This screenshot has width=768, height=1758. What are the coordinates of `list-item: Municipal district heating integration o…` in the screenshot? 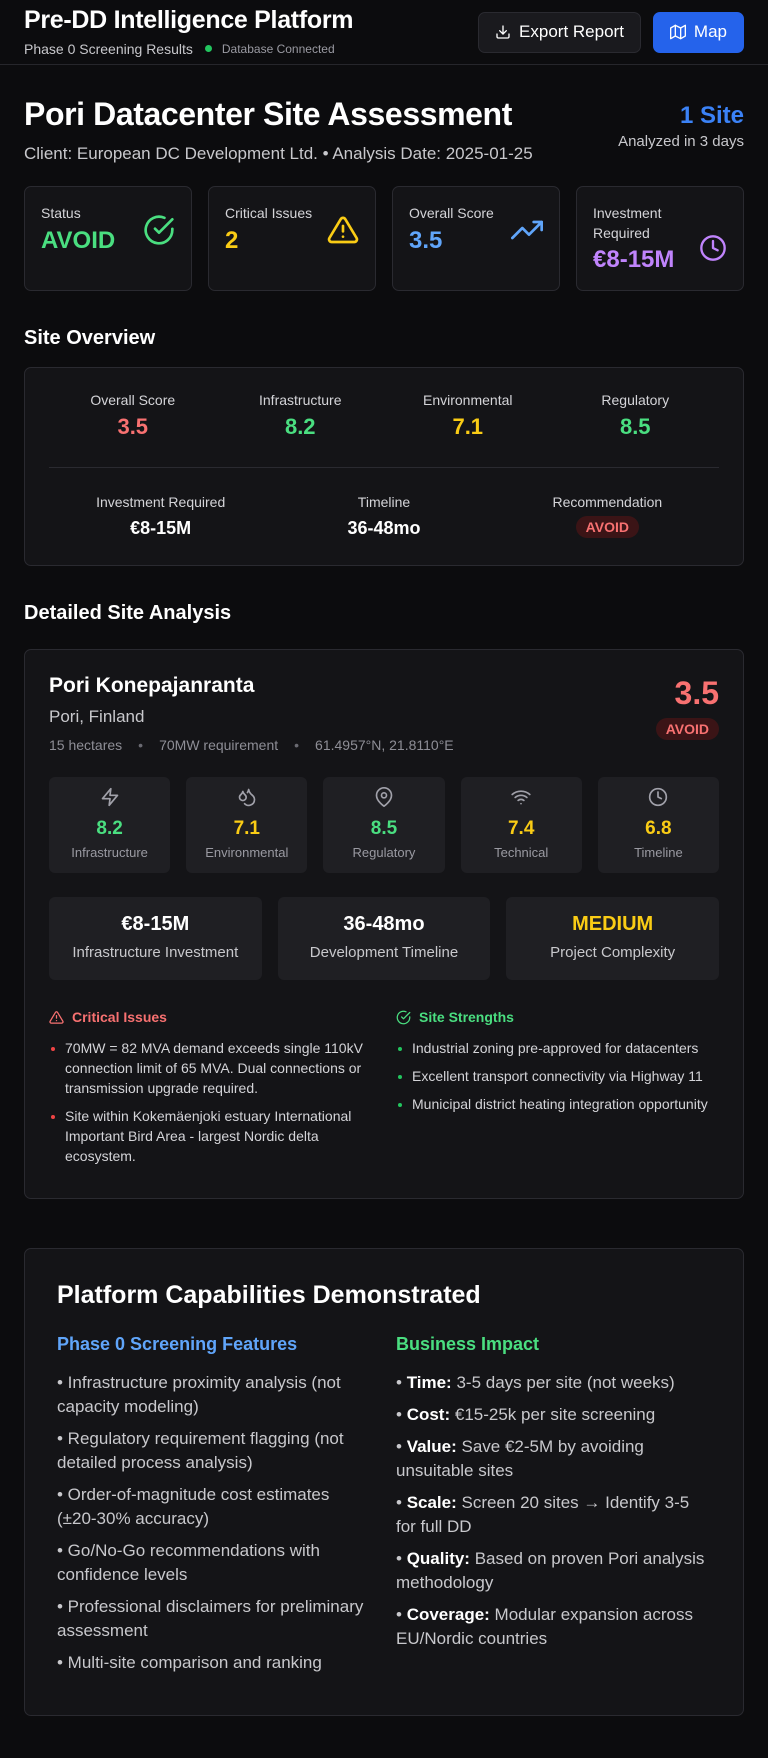 It's located at (557, 1104).